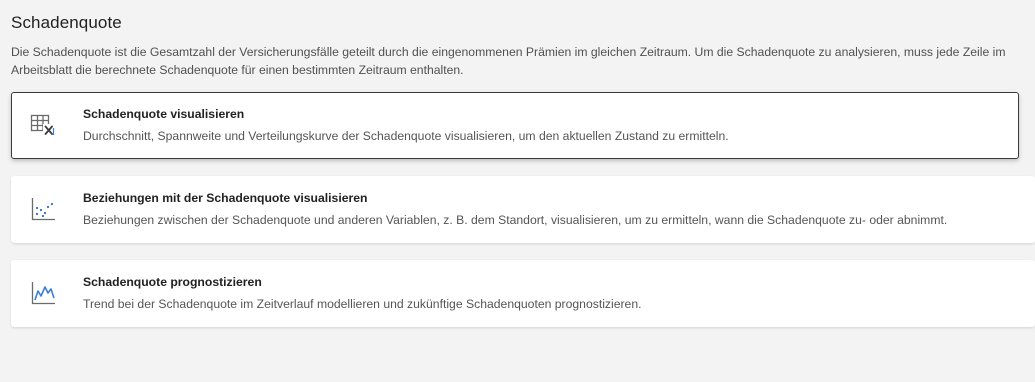  I want to click on line-chart-icon, so click(43, 293).